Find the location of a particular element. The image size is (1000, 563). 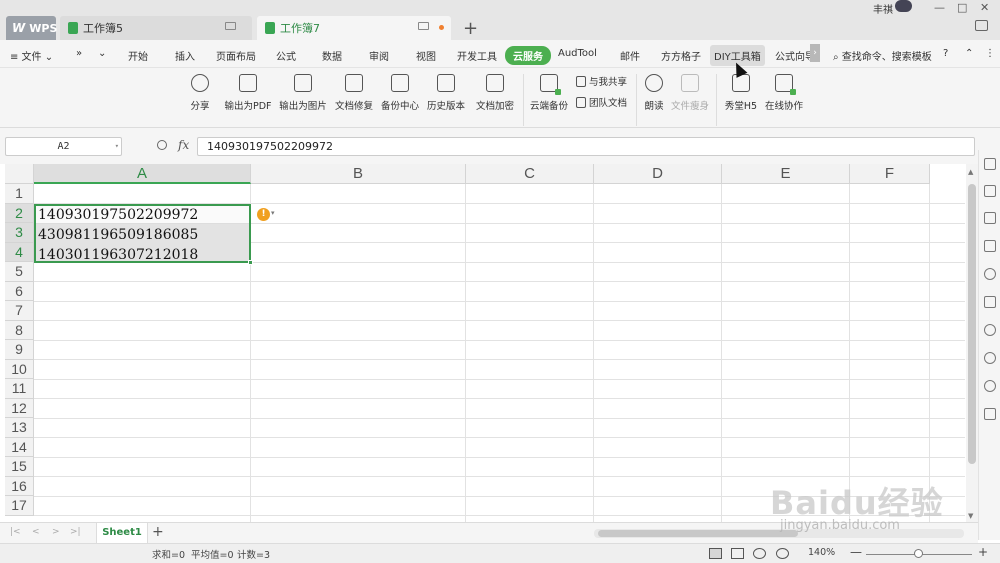

collapse-ribbon-button: ⌃ is located at coordinates (969, 53).